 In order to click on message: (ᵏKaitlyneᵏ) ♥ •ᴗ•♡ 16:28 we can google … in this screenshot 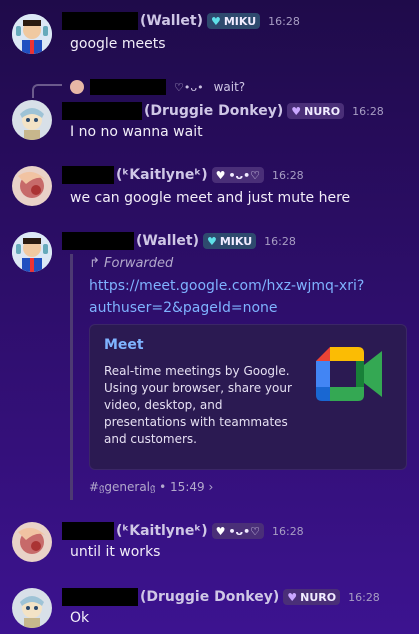, I will do `click(209, 190)`.